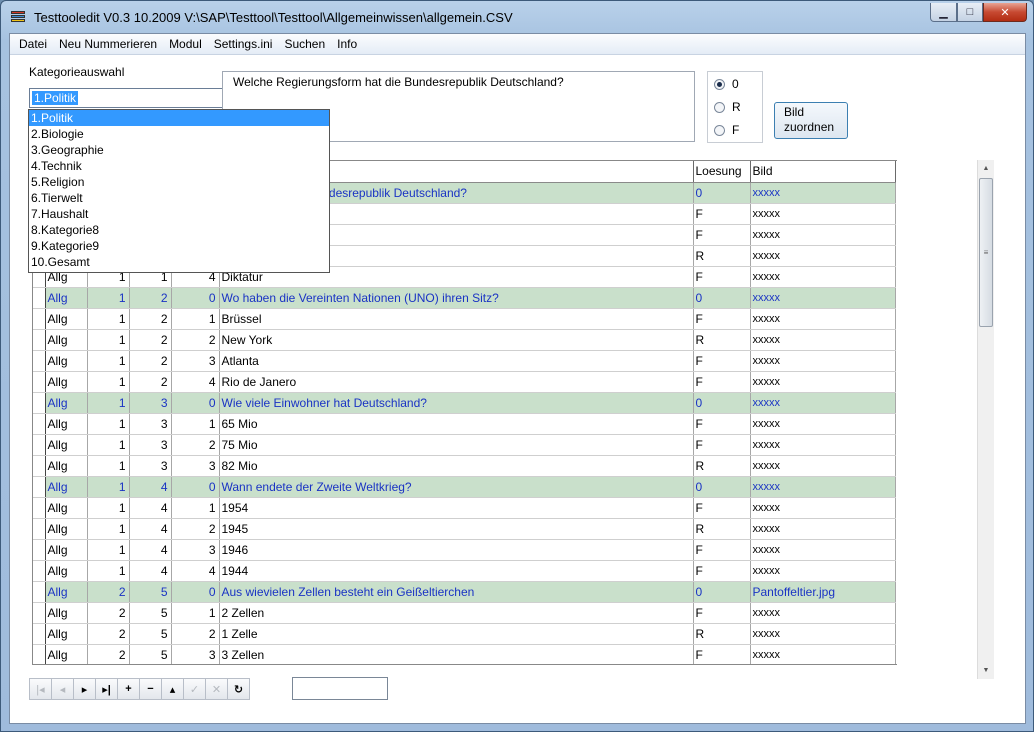 This screenshot has width=1034, height=732. Describe the element at coordinates (172, 689) in the screenshot. I see `nav-edit-button: ▴` at that location.